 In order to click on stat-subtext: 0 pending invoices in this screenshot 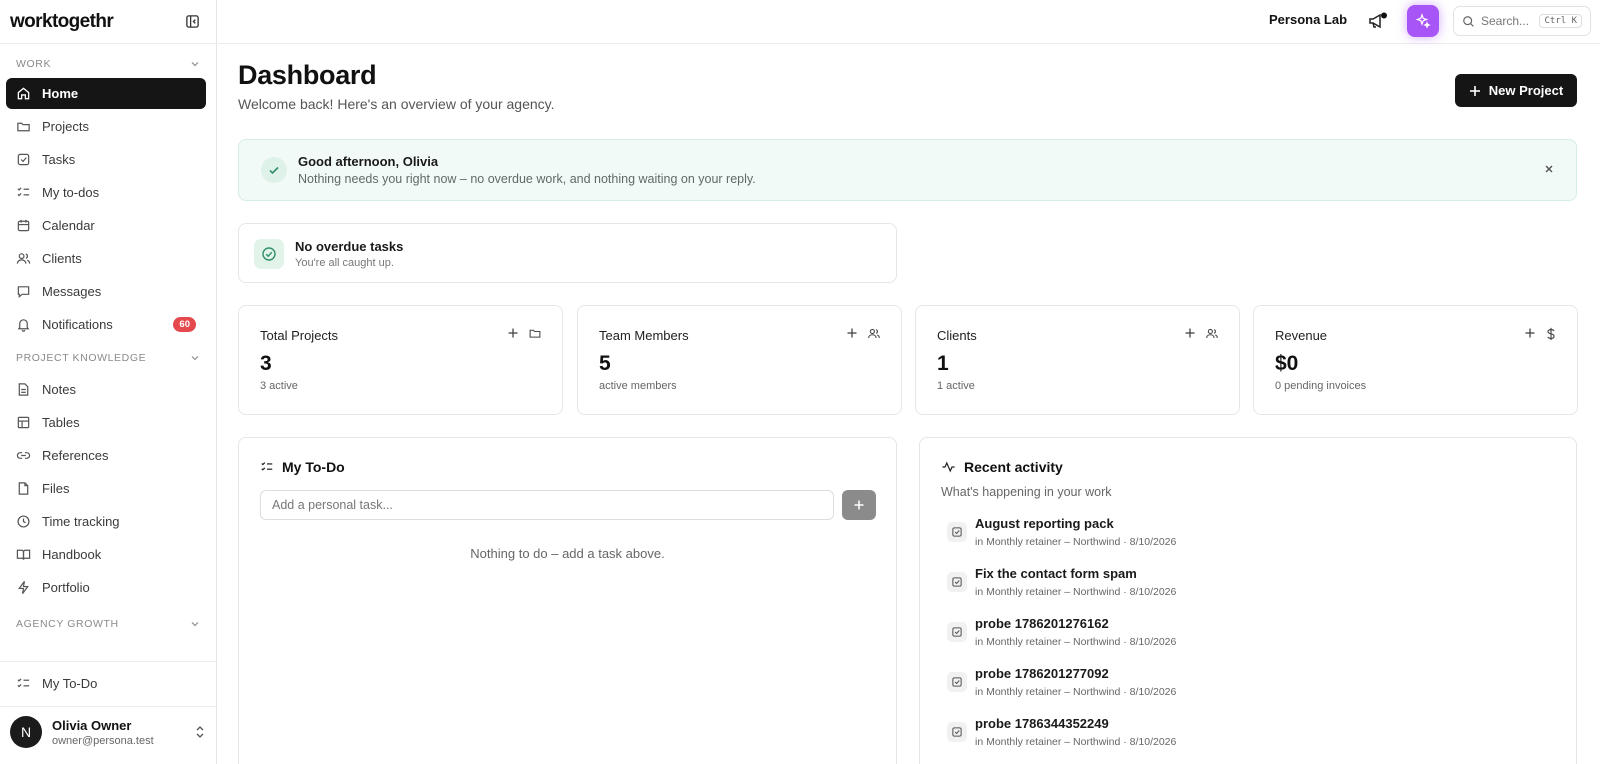, I will do `click(1321, 386)`.